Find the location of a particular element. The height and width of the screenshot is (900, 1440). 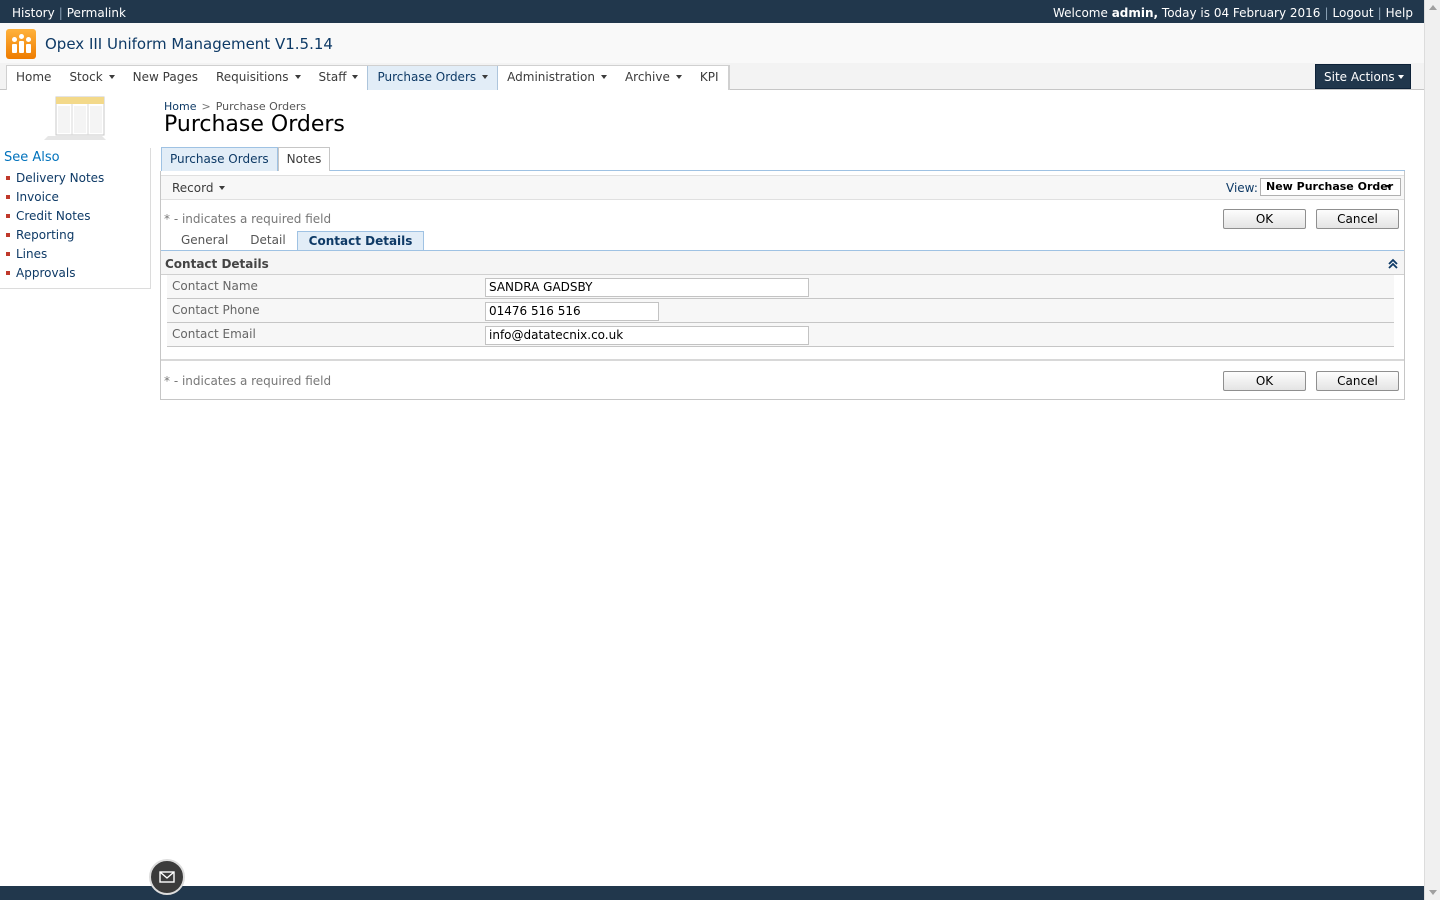

ok-button-top: OK is located at coordinates (1264, 219).